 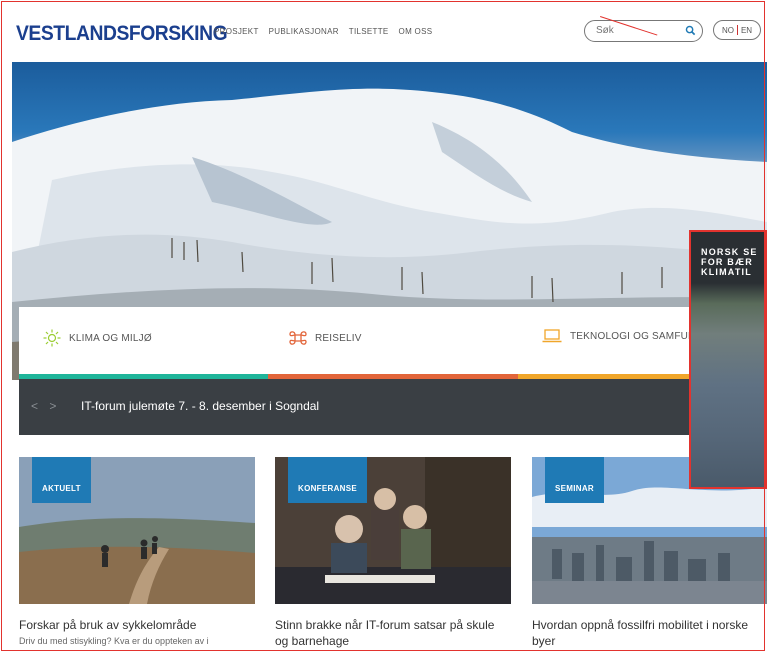 I want to click on card-tag: KONFERANSE, so click(x=328, y=480).